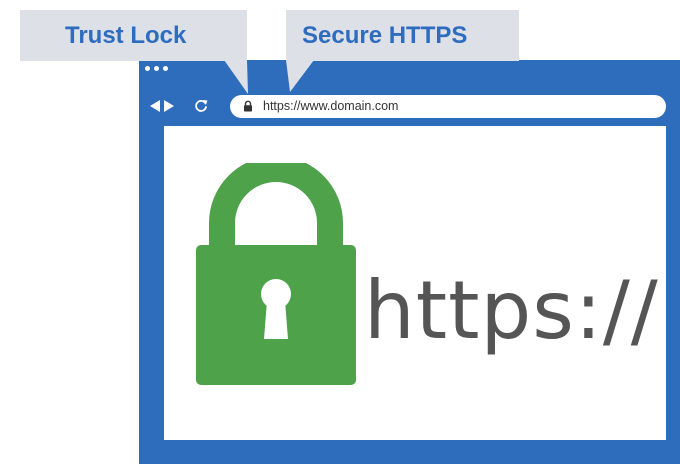 The image size is (680, 464). I want to click on address-url: https://www.domain.com, so click(331, 106).